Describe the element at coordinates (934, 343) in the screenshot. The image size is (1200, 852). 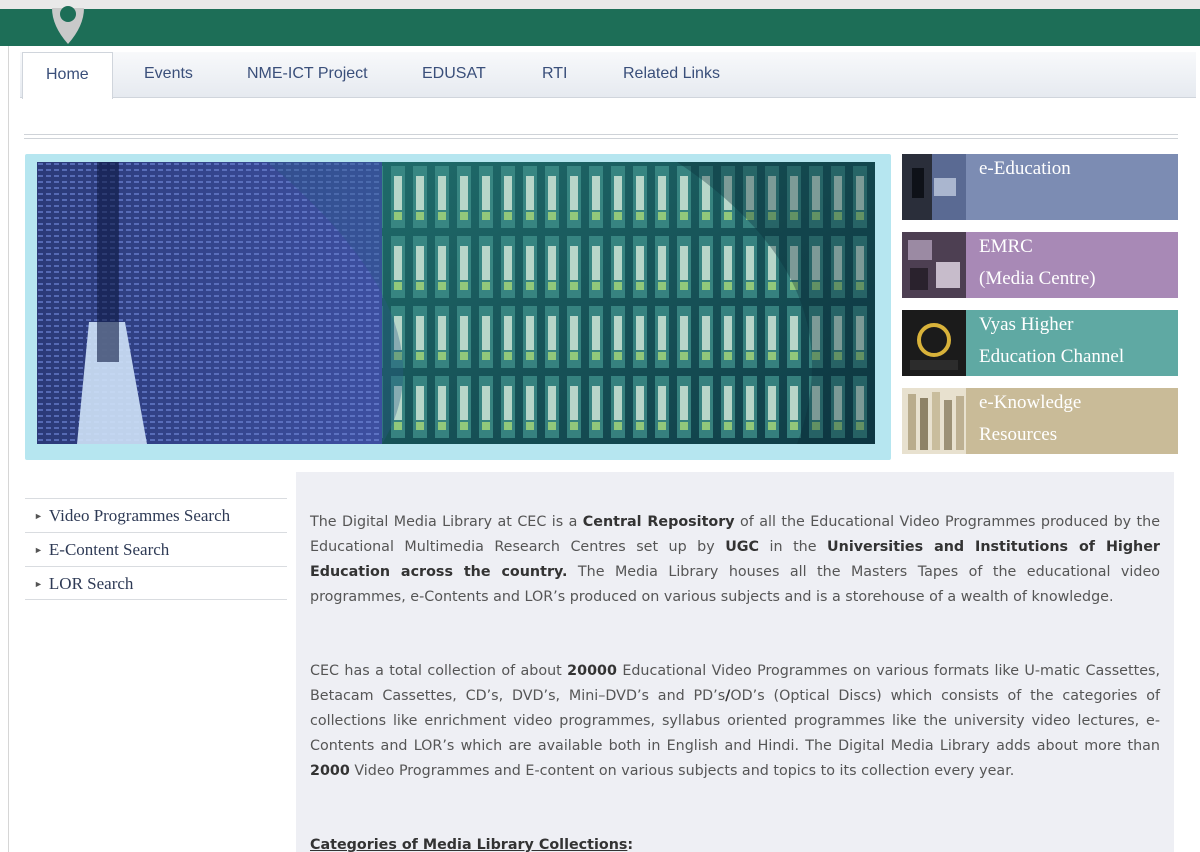
I see `ugc-cec-logo-icon` at that location.